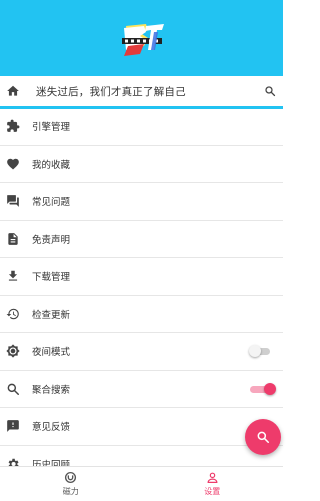 The image size is (320, 501). I want to click on person-icon, so click(212, 477).